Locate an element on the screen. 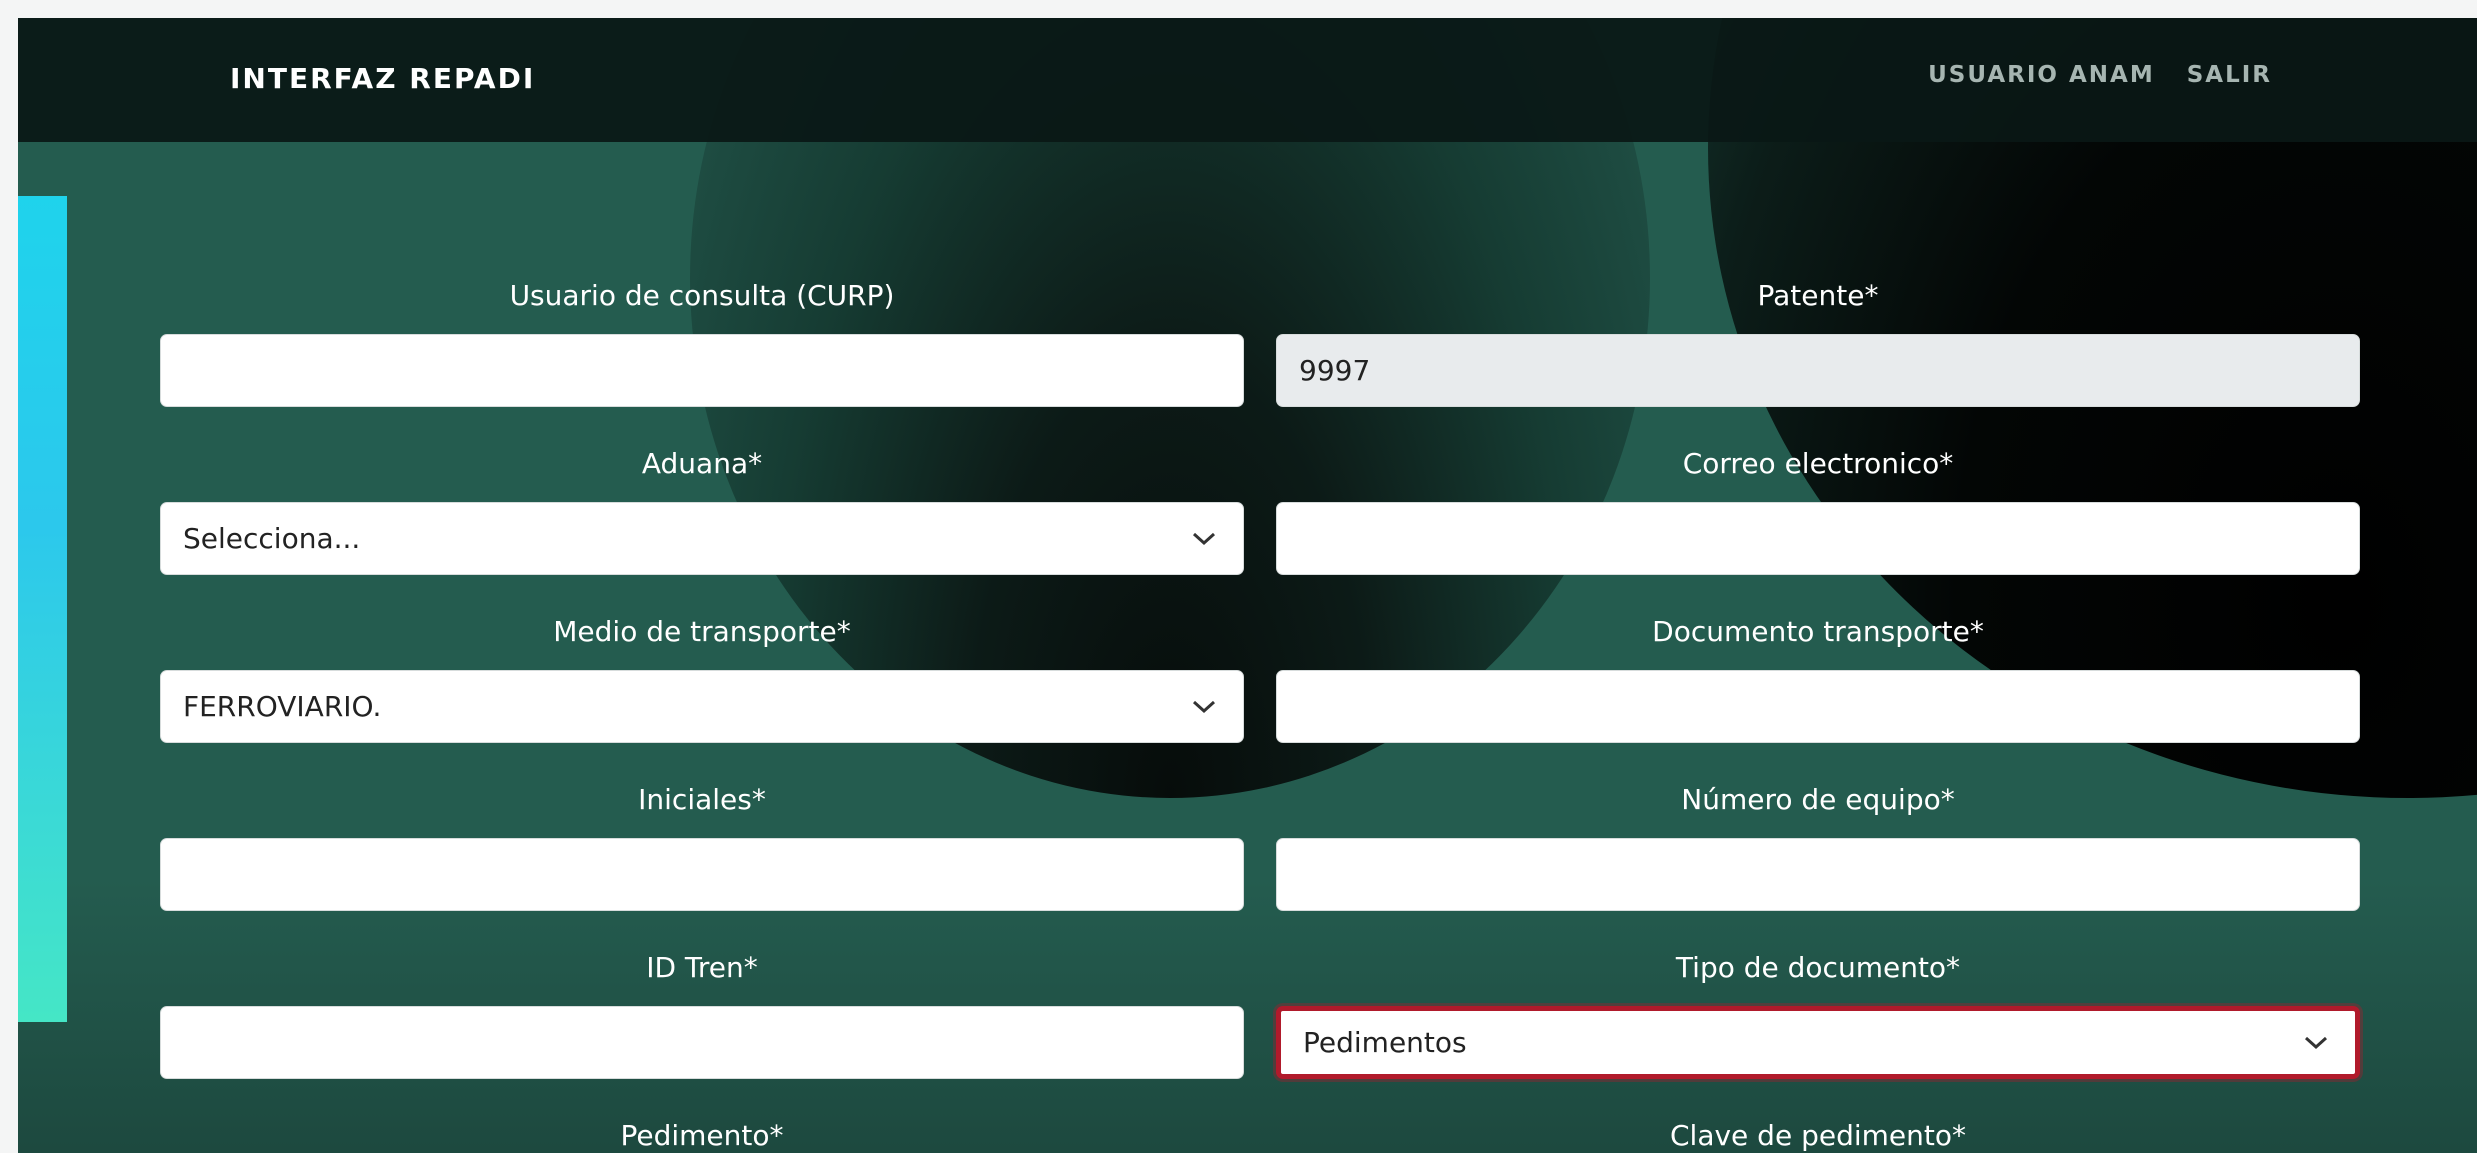  curp-field-group: Usuario de consulta (CURP) is located at coordinates (702, 342).